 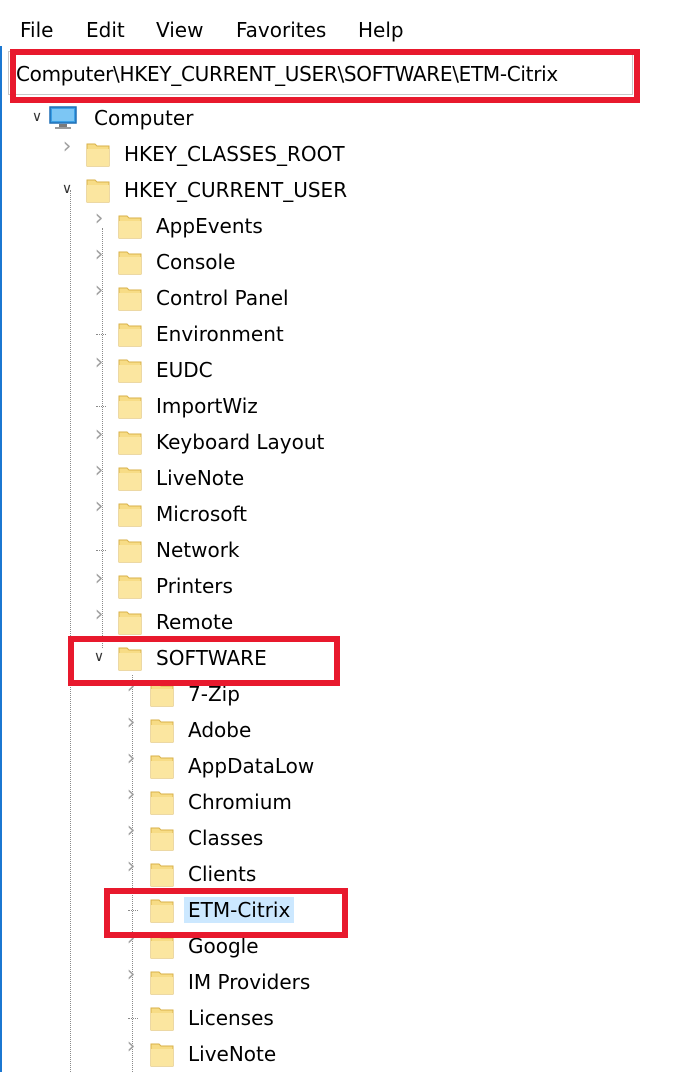 What do you see at coordinates (223, 946) in the screenshot?
I see `tree-node-label: Google` at bounding box center [223, 946].